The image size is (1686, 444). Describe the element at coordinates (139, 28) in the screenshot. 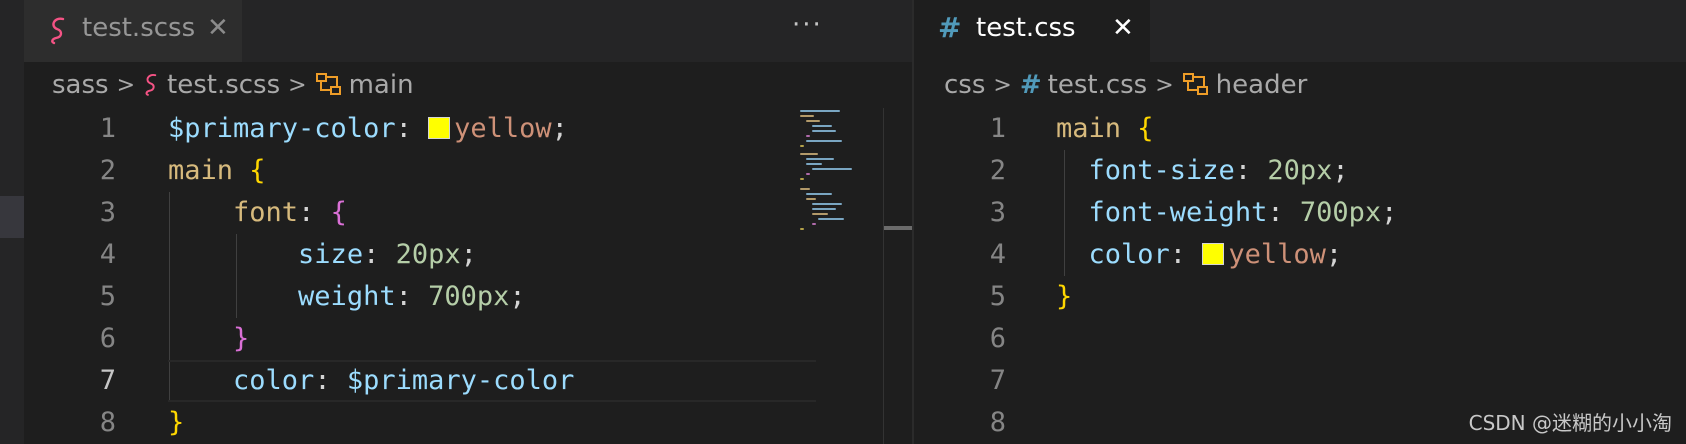

I see `tab-label: test.scss` at that location.